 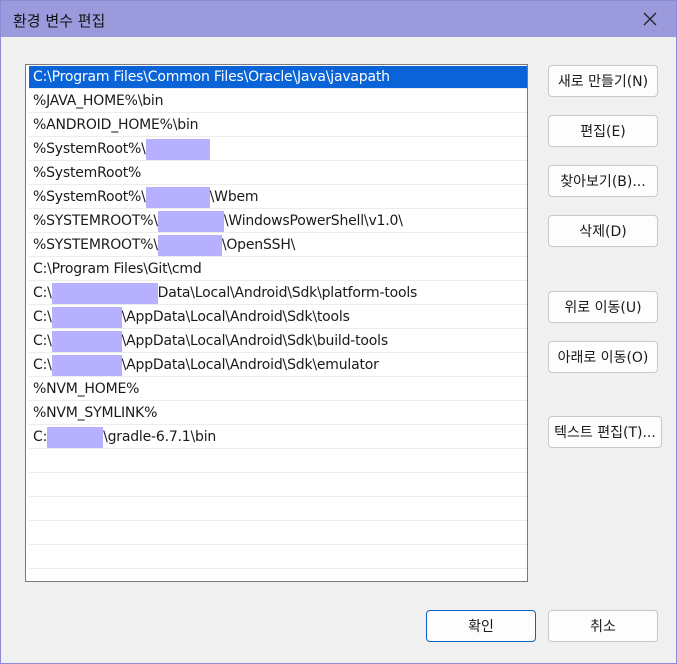 I want to click on path-text: %JAVA_HOME%\bin, so click(x=96, y=101).